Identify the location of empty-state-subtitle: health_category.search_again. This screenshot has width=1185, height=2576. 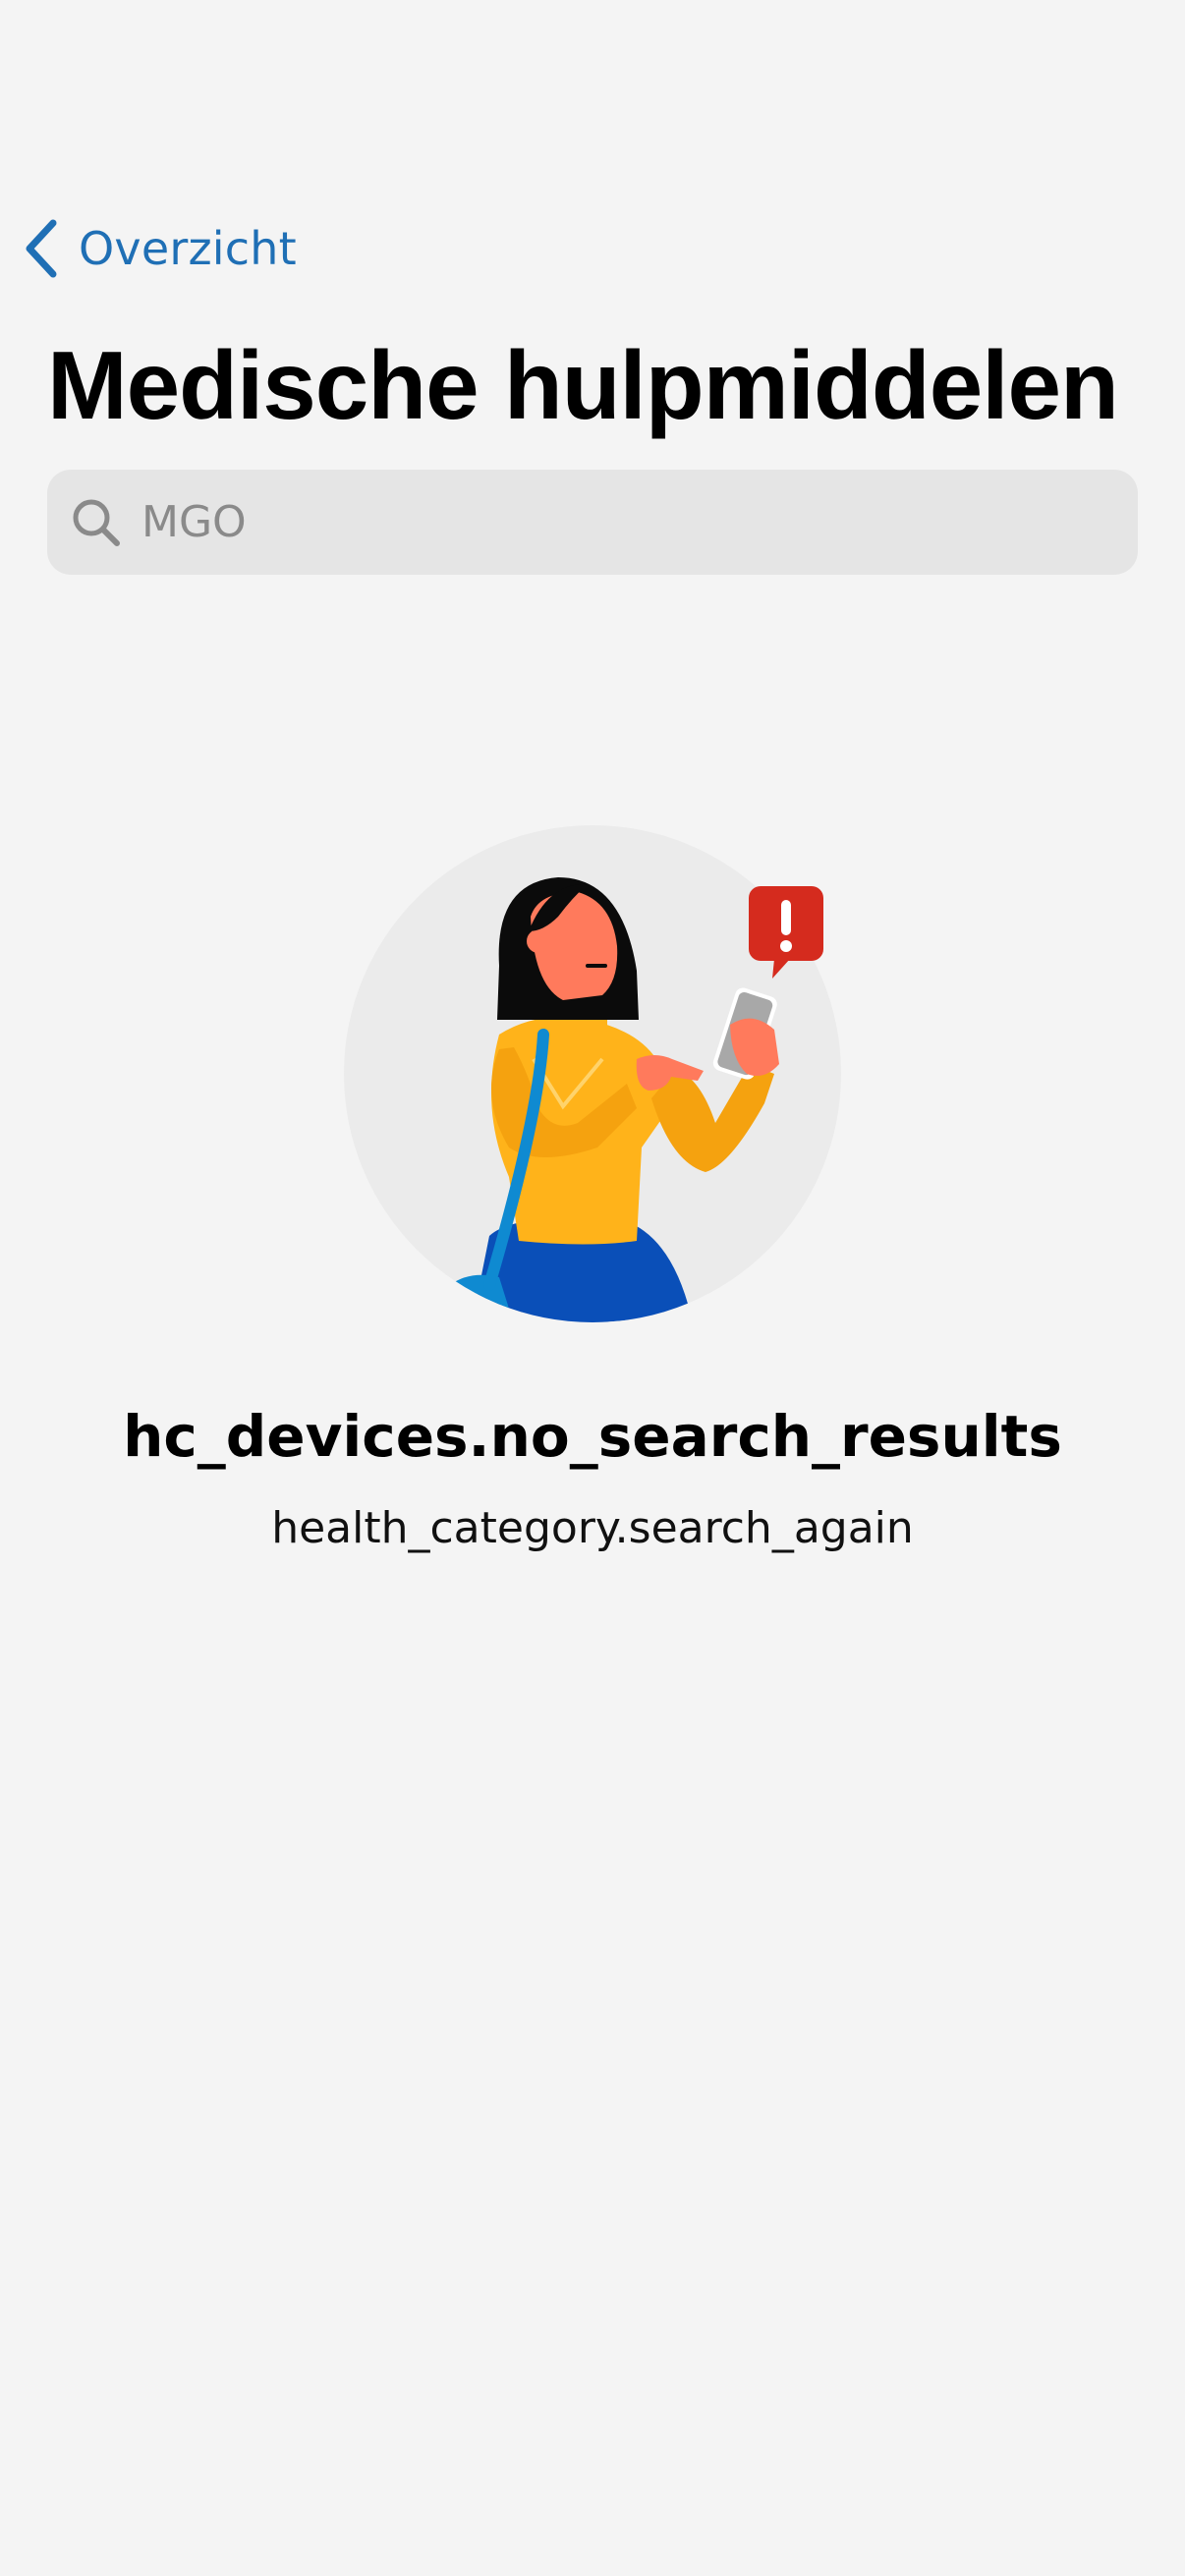
(592, 1528).